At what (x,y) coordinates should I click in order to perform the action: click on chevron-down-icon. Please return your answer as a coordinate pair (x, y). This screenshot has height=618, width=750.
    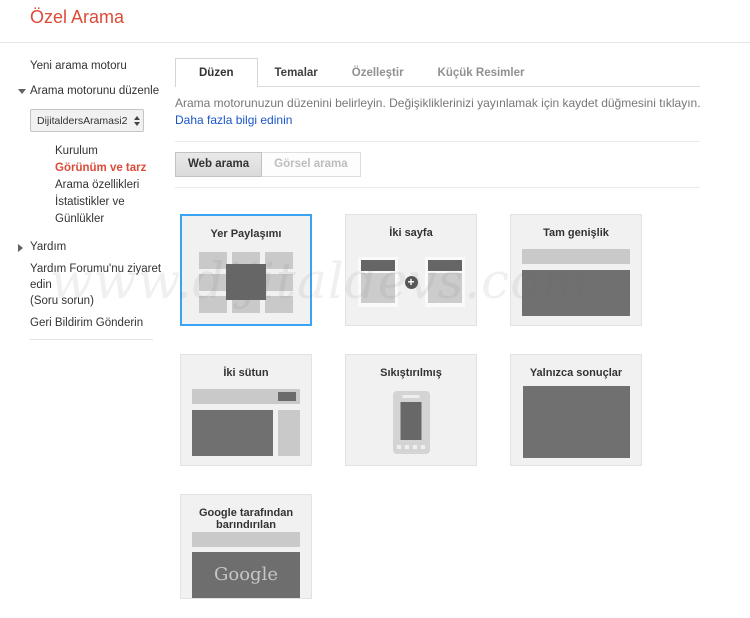
    Looking at the image, I should click on (24, 89).